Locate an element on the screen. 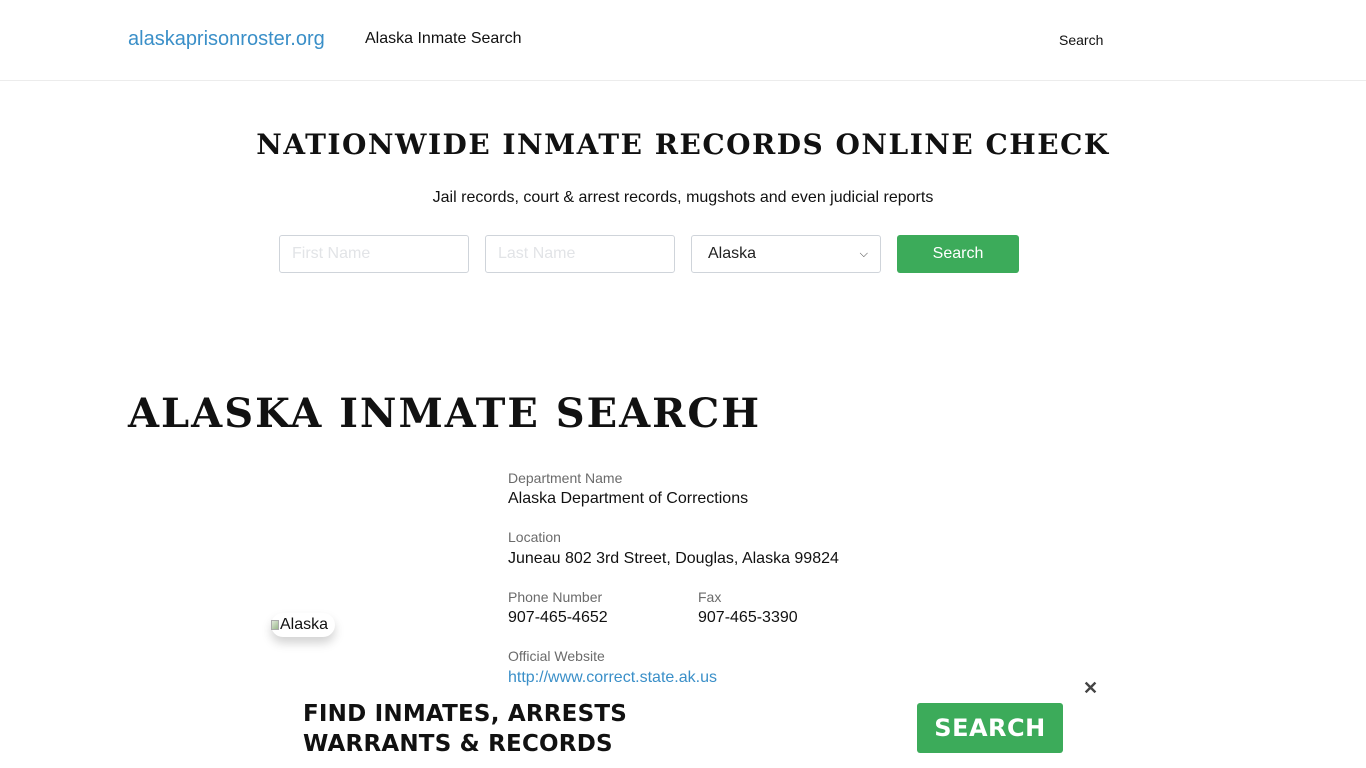 This screenshot has height=768, width=1366. department-value: Alaska Department of Corrections is located at coordinates (628, 498).